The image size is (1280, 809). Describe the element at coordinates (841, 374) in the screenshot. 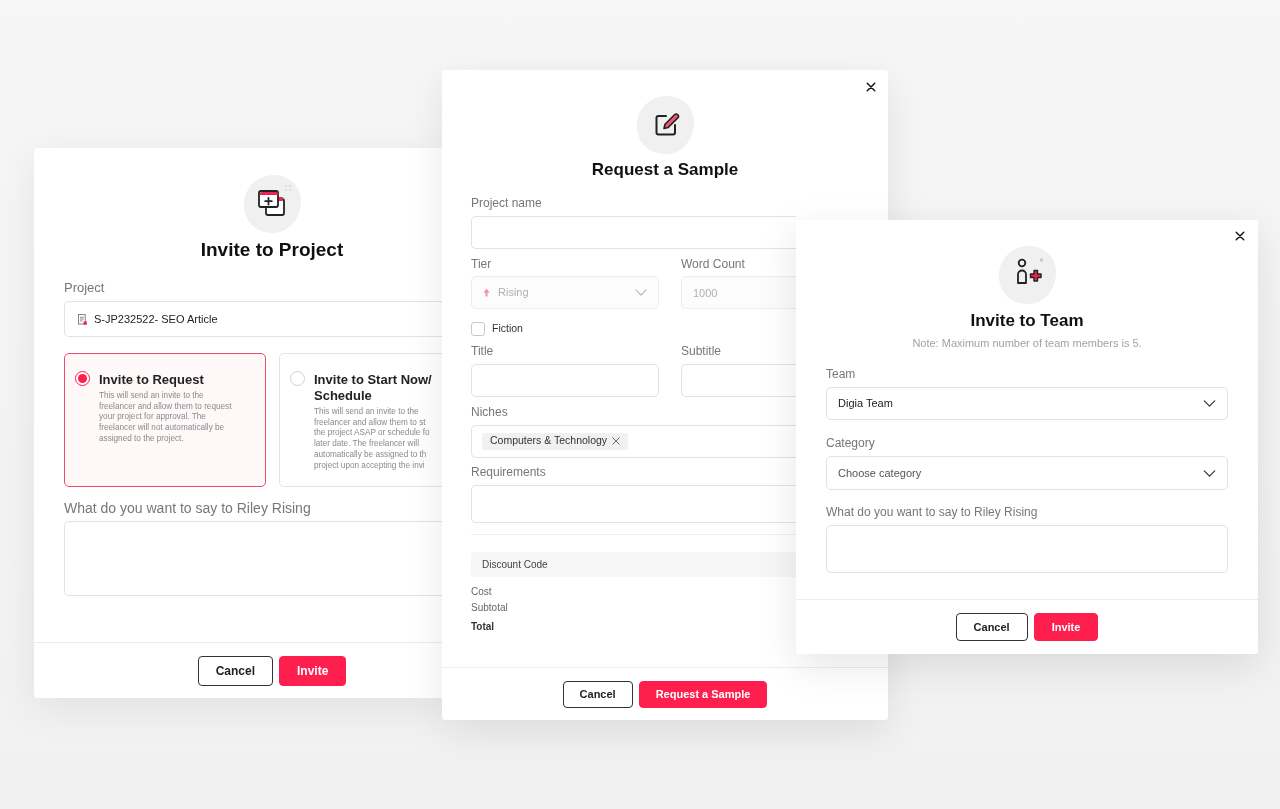

I see `field-label: Team` at that location.